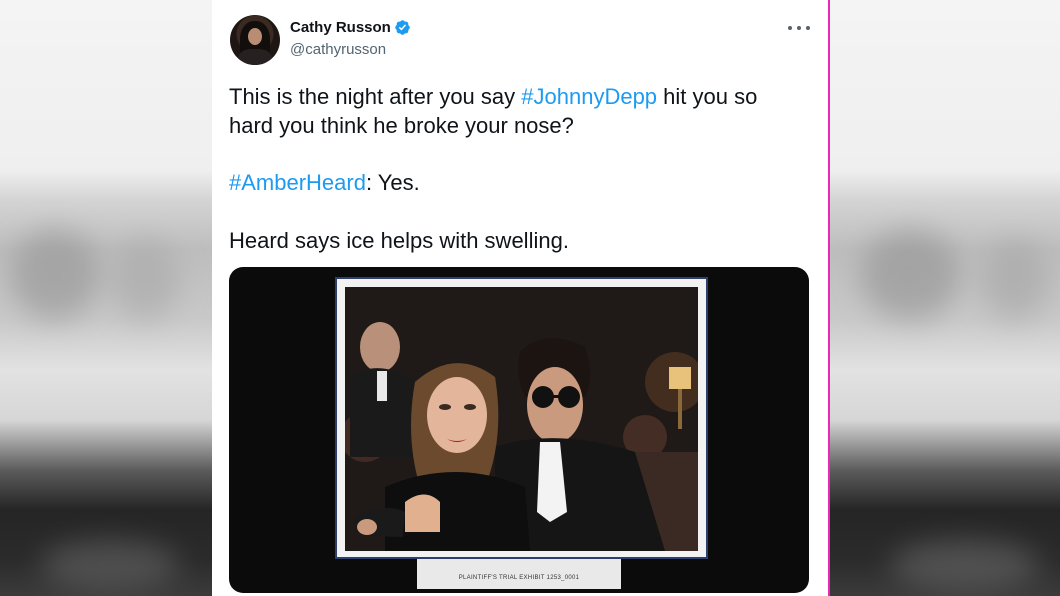  What do you see at coordinates (340, 27) in the screenshot?
I see `author-display-name: Cathy Russon` at bounding box center [340, 27].